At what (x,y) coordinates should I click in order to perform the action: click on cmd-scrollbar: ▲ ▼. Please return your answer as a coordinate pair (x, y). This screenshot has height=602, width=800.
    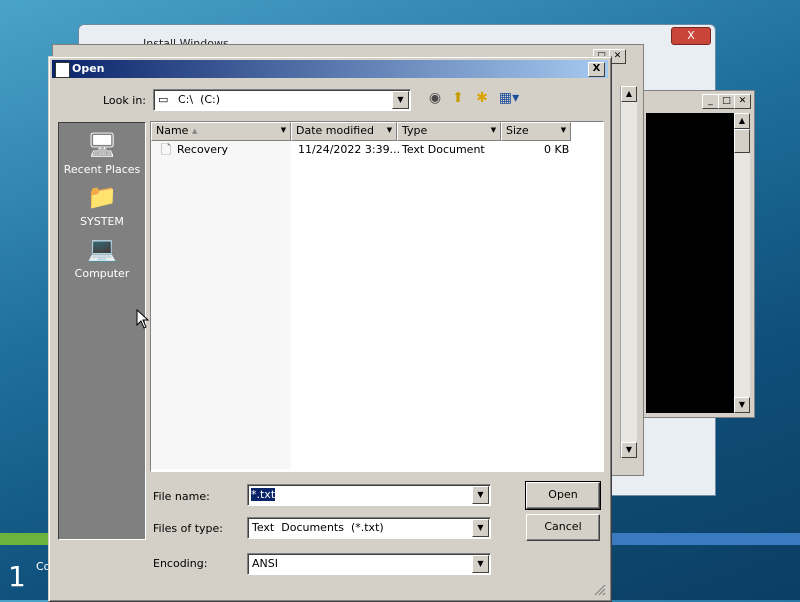
    Looking at the image, I should click on (742, 263).